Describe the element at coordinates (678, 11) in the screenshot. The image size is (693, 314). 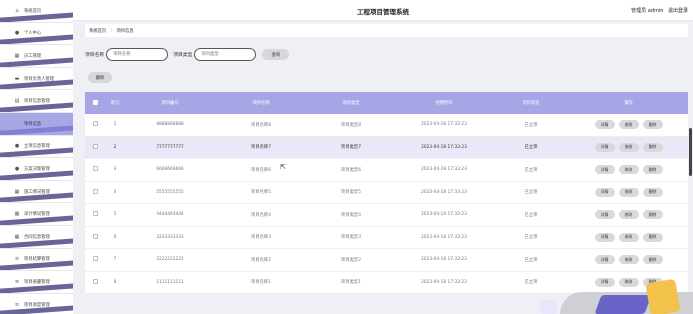
I see `logout-link: 退出登录` at that location.